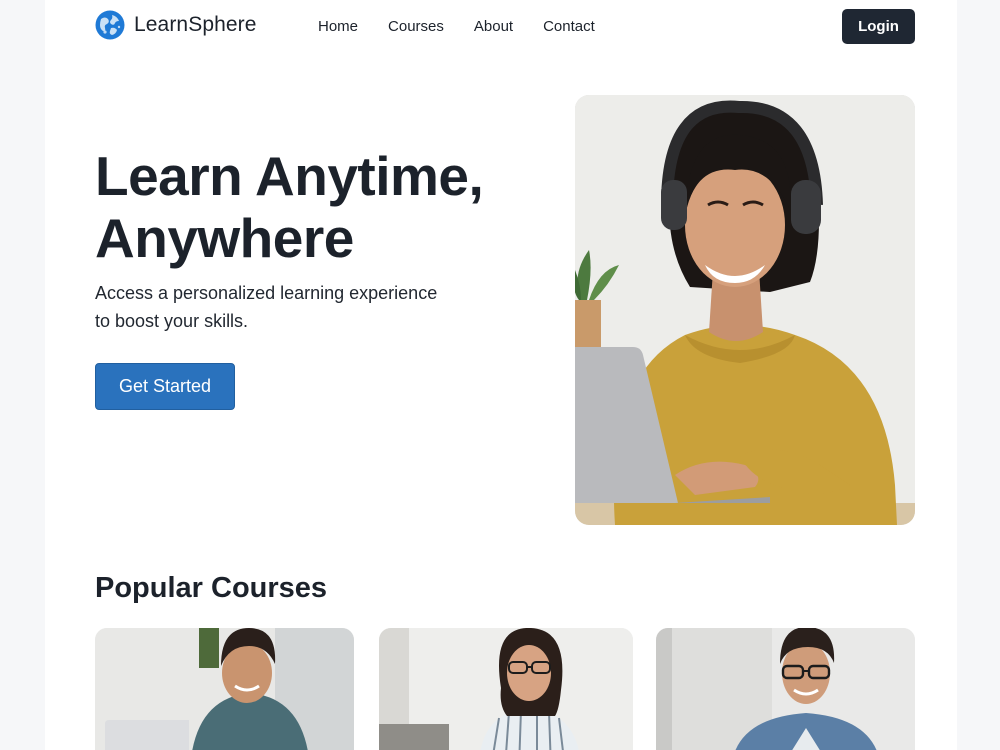 This screenshot has height=750, width=1000. What do you see at coordinates (338, 26) in the screenshot?
I see `nav-home: Home` at bounding box center [338, 26].